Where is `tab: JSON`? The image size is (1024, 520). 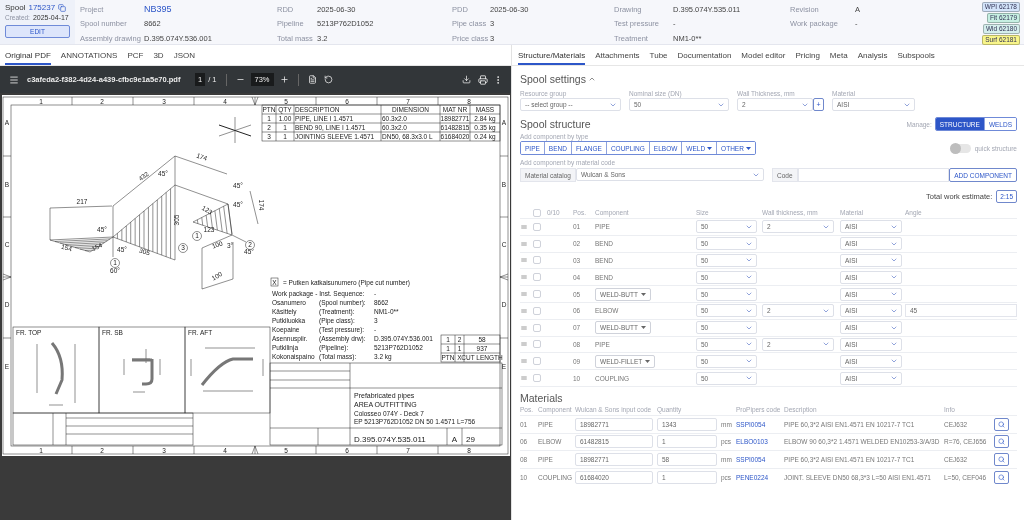
tab: JSON is located at coordinates (184, 55).